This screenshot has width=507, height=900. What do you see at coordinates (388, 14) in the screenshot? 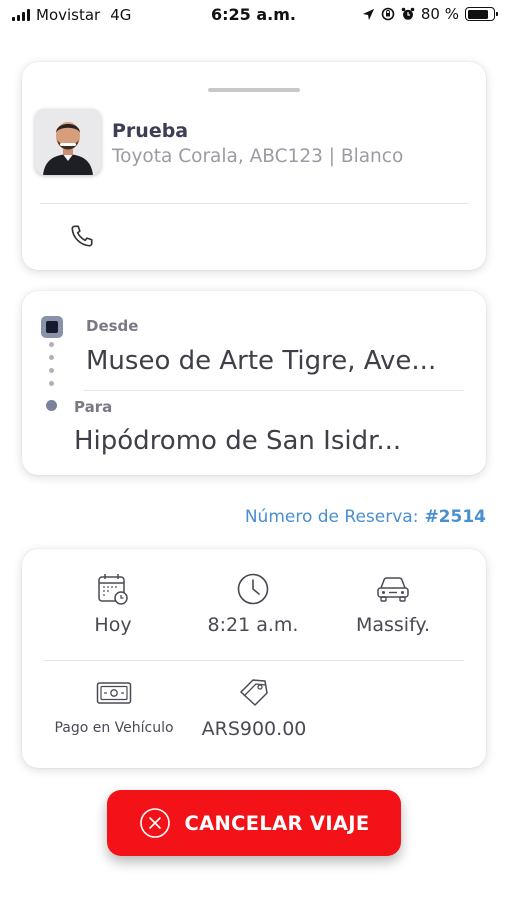
I see `rotation-lock-icon` at bounding box center [388, 14].